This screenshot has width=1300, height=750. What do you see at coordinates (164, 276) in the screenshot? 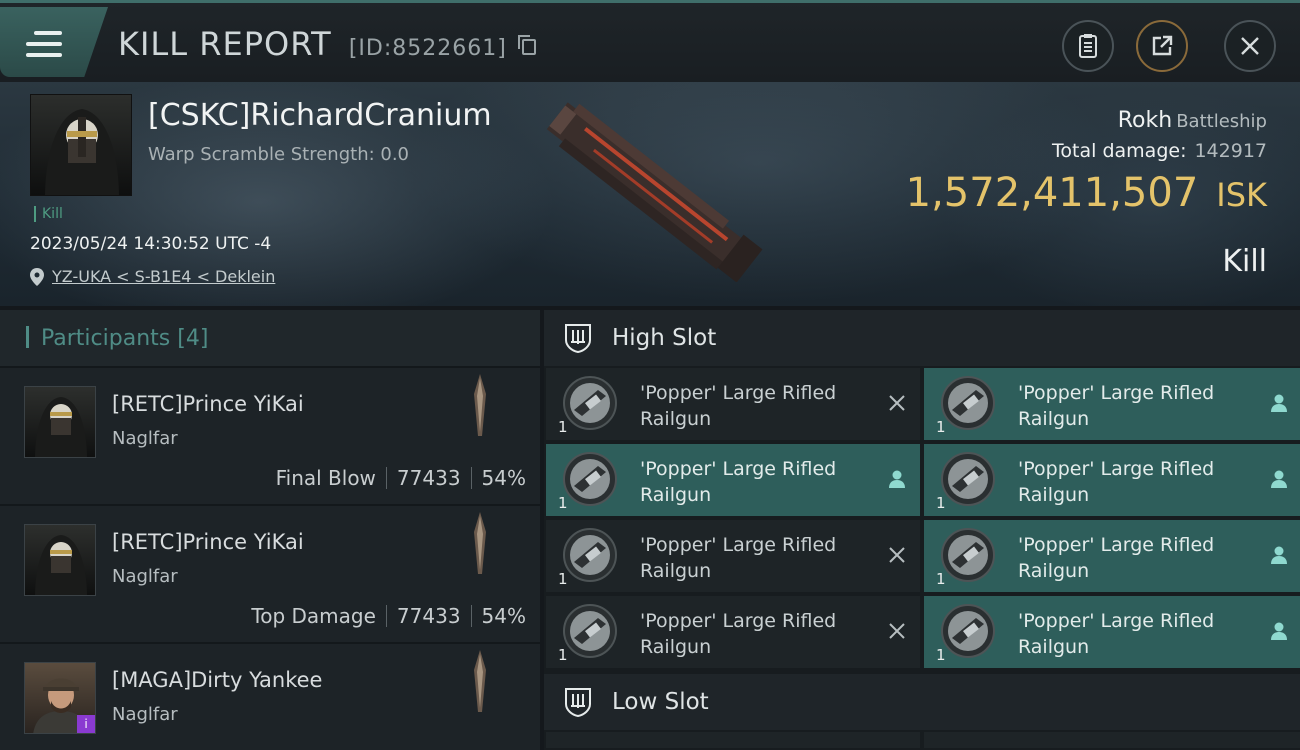
I see `location-text: YZ-UKA < S-B1E4 < Deklein` at bounding box center [164, 276].